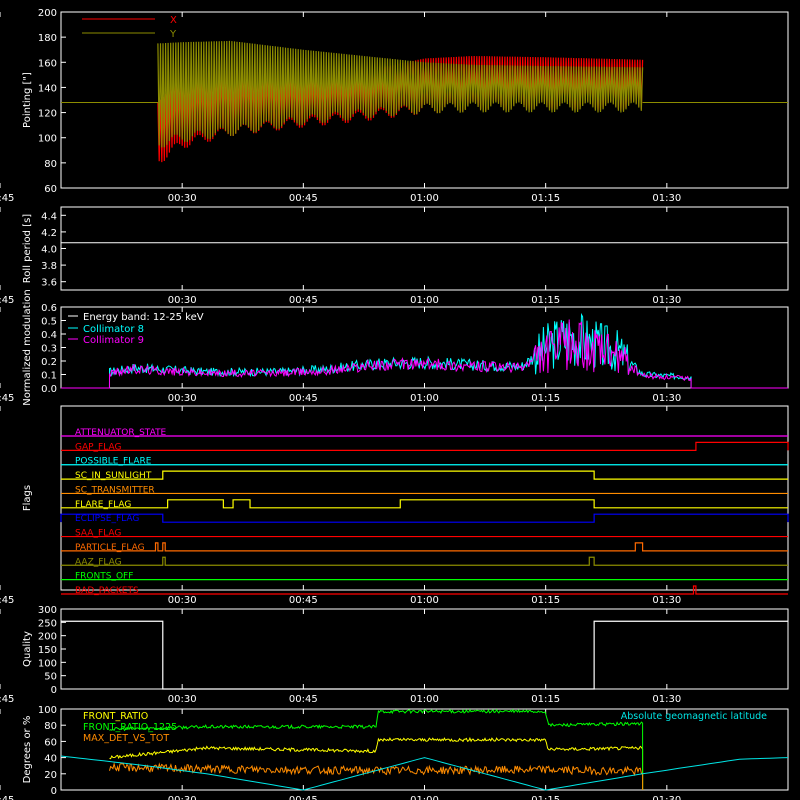 The width and height of the screenshot is (800, 800). I want to click on pointing-xtick-label: 01:00, so click(424, 198).